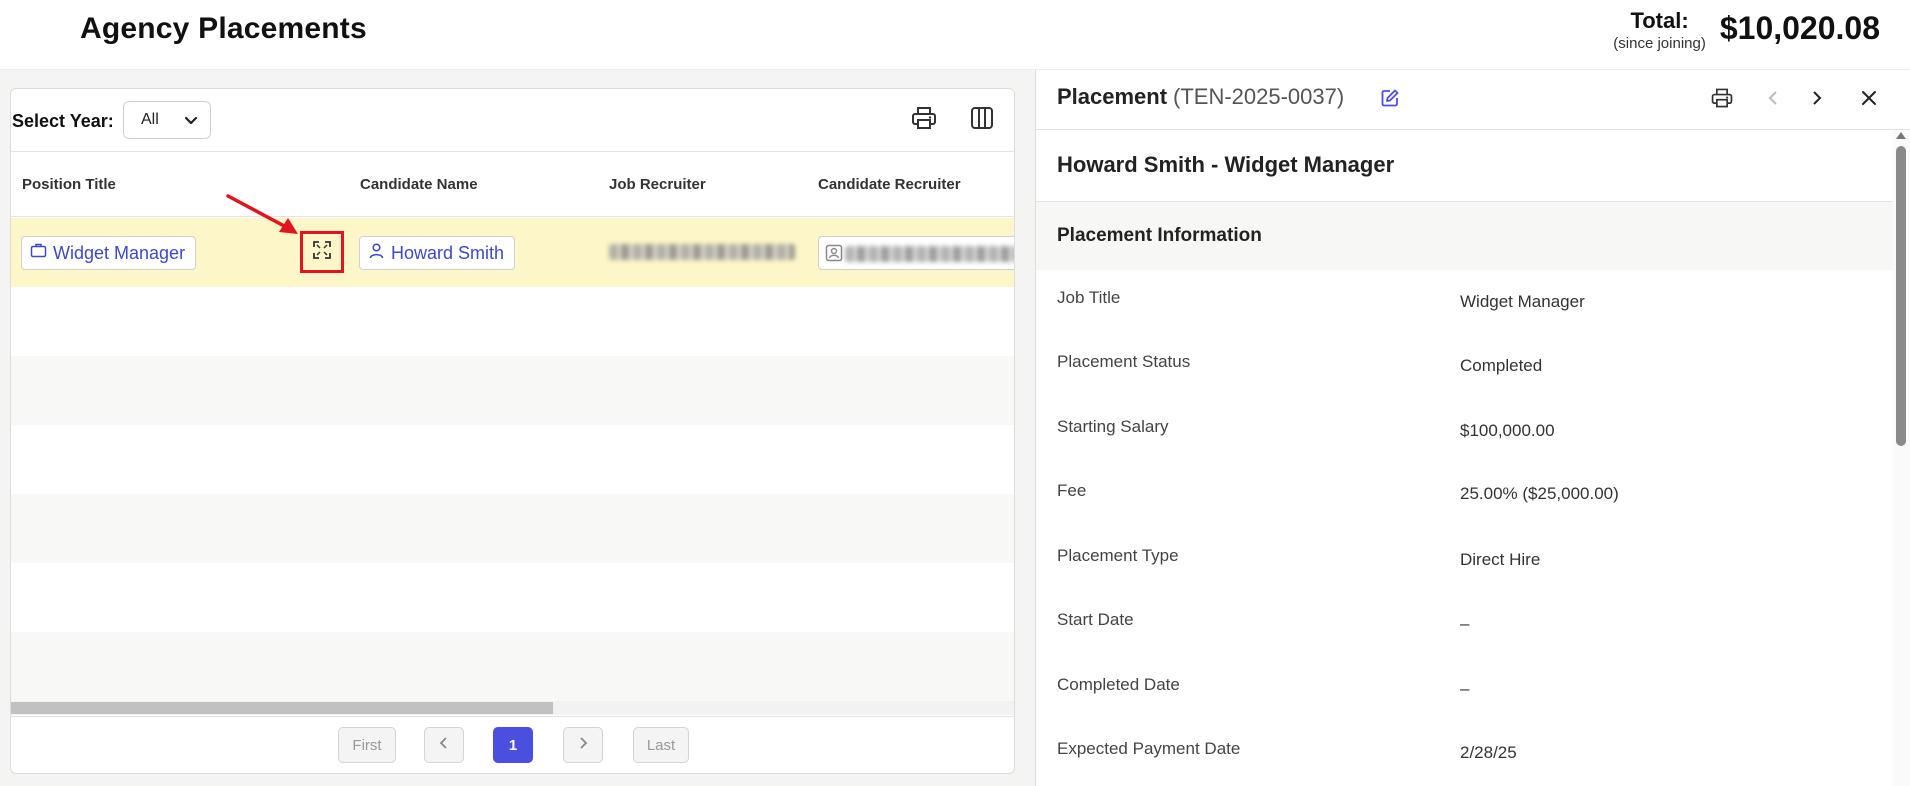 The height and width of the screenshot is (786, 1910). Describe the element at coordinates (1465, 623) in the screenshot. I see `field-value-start-date: –` at that location.